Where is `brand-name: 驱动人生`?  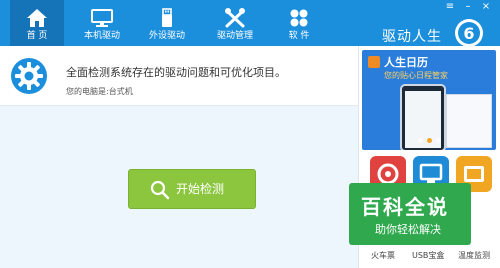
brand-name: 驱动人生 is located at coordinates (412, 37).